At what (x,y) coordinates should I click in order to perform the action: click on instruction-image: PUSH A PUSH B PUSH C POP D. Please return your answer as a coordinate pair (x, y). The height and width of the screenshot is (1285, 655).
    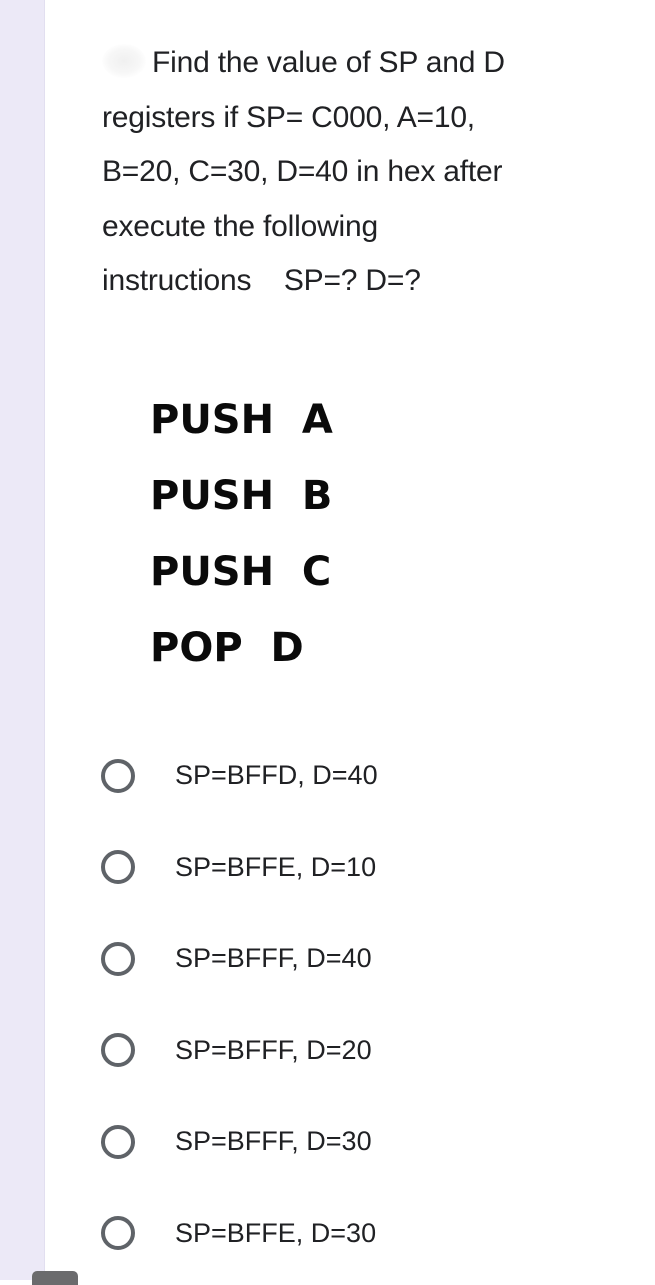
    Looking at the image, I should click on (241, 534).